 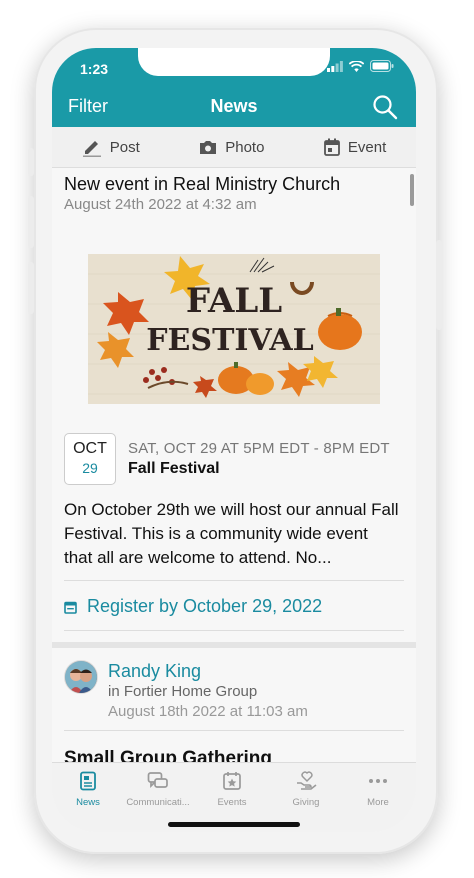 What do you see at coordinates (91, 149) in the screenshot?
I see `pencil-icon` at bounding box center [91, 149].